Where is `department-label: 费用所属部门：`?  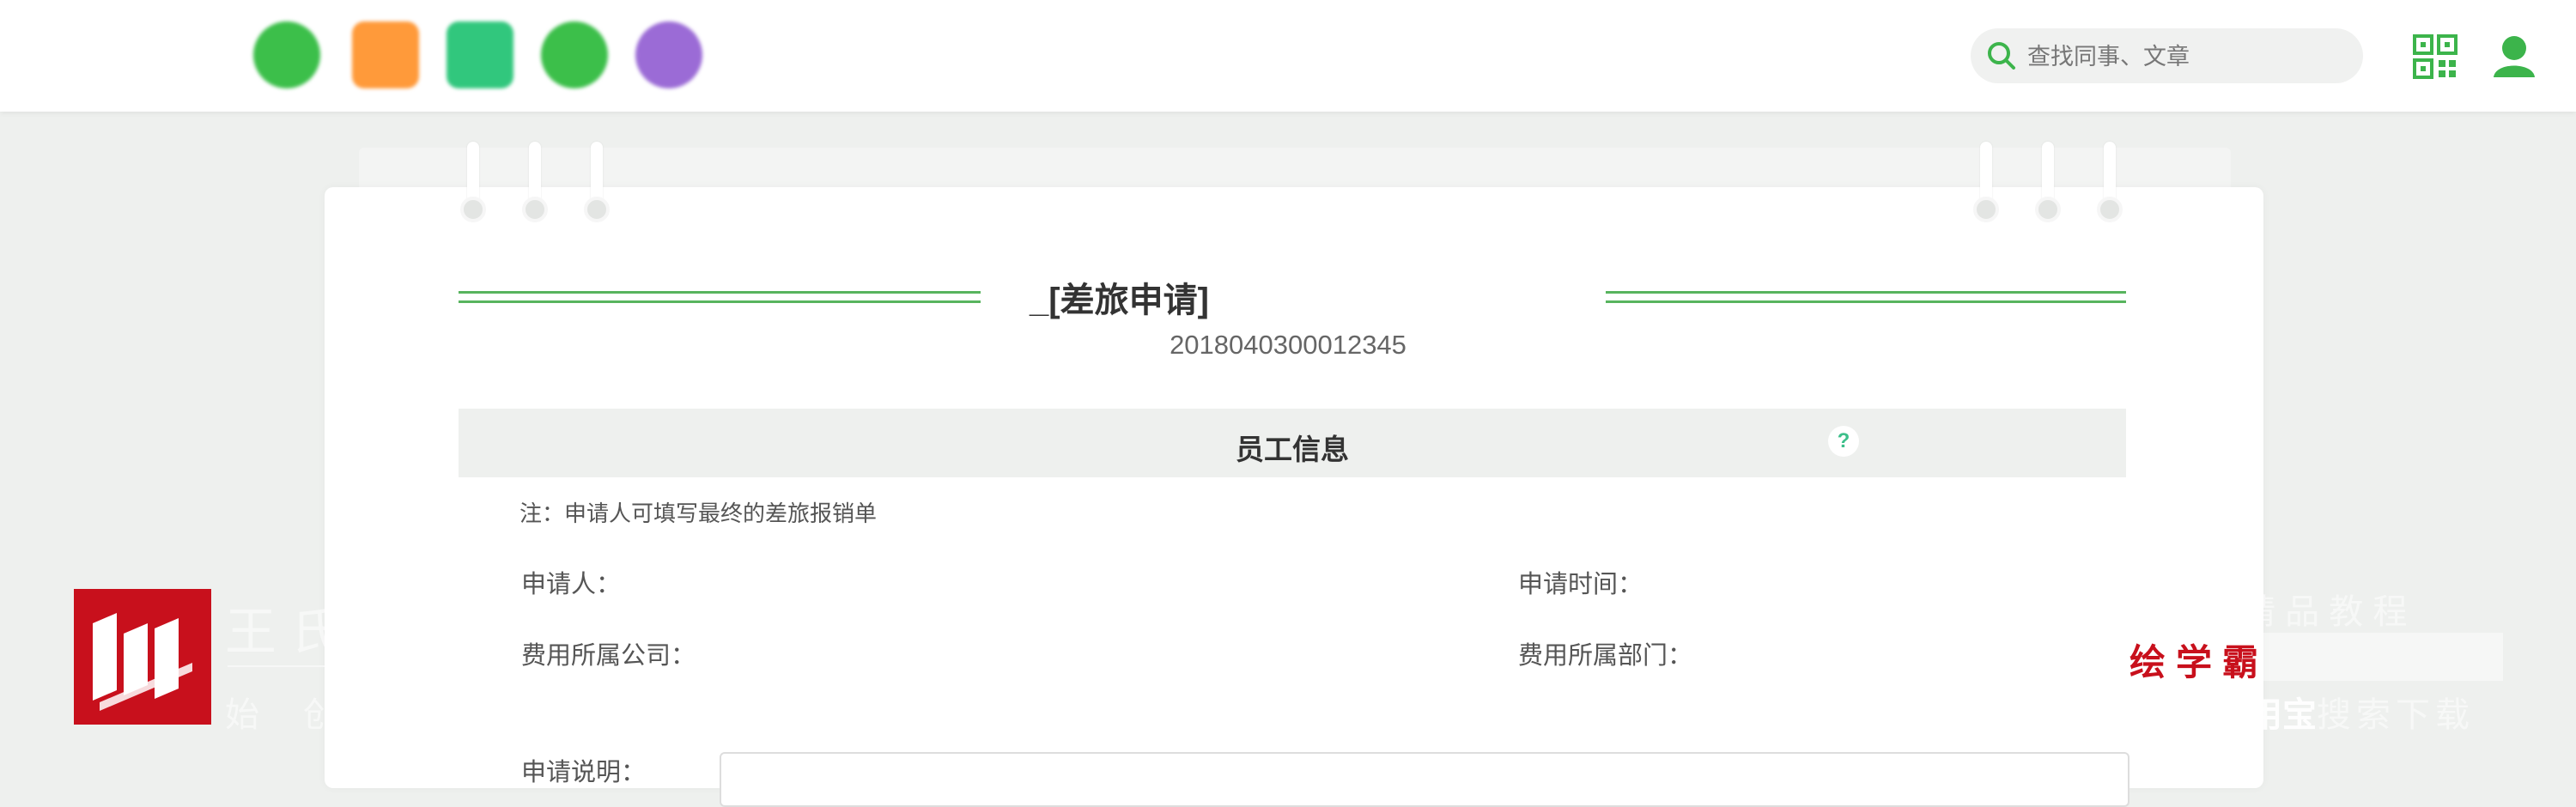
department-label: 费用所属部门： is located at coordinates (1605, 656).